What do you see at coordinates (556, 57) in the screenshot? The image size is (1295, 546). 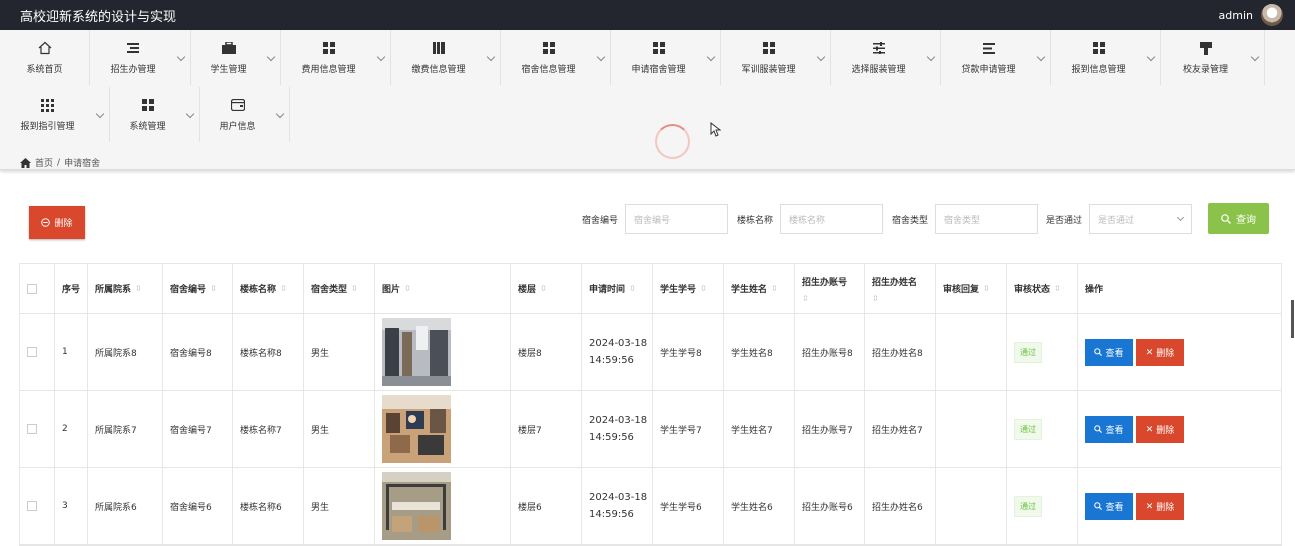 I see `nav-item-dorm-info: 宿舍信息管理` at bounding box center [556, 57].